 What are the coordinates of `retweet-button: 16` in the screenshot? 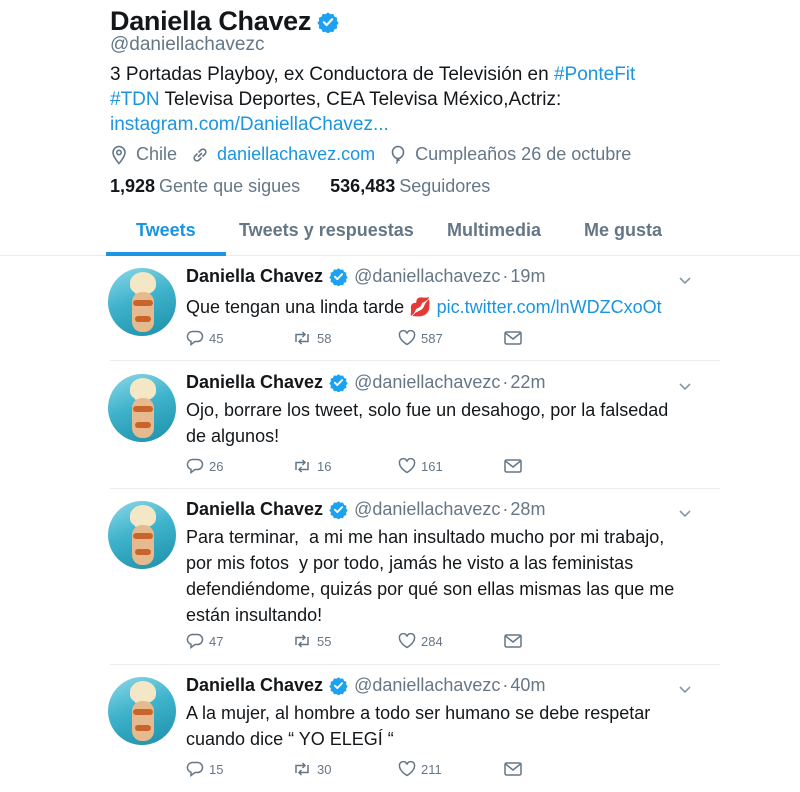 It's located at (345, 466).